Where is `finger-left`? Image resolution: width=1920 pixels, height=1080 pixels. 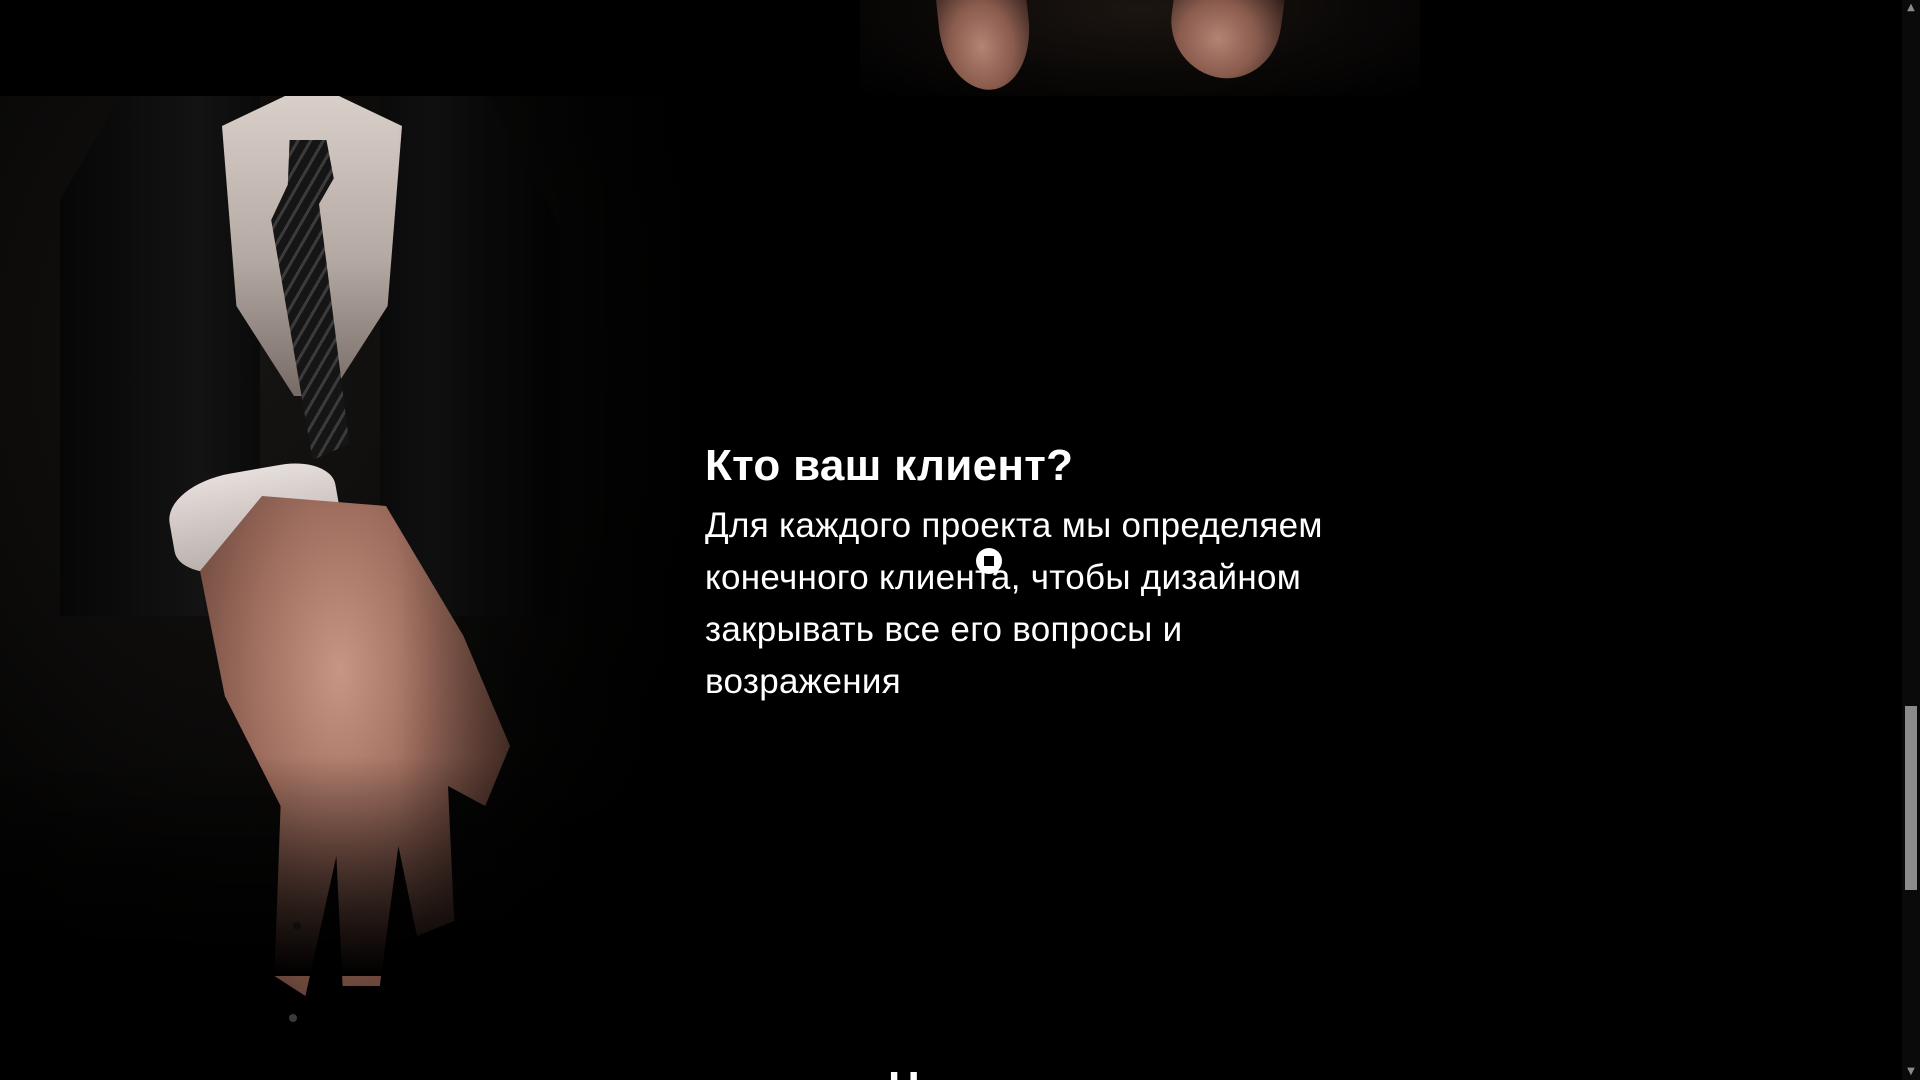
finger-left is located at coordinates (985, 47).